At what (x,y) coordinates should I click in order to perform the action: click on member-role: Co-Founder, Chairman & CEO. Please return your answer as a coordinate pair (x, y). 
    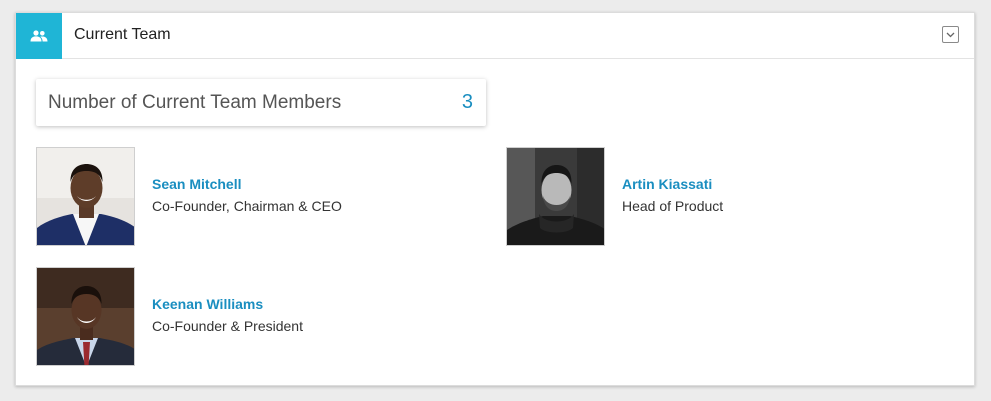
    Looking at the image, I should click on (247, 206).